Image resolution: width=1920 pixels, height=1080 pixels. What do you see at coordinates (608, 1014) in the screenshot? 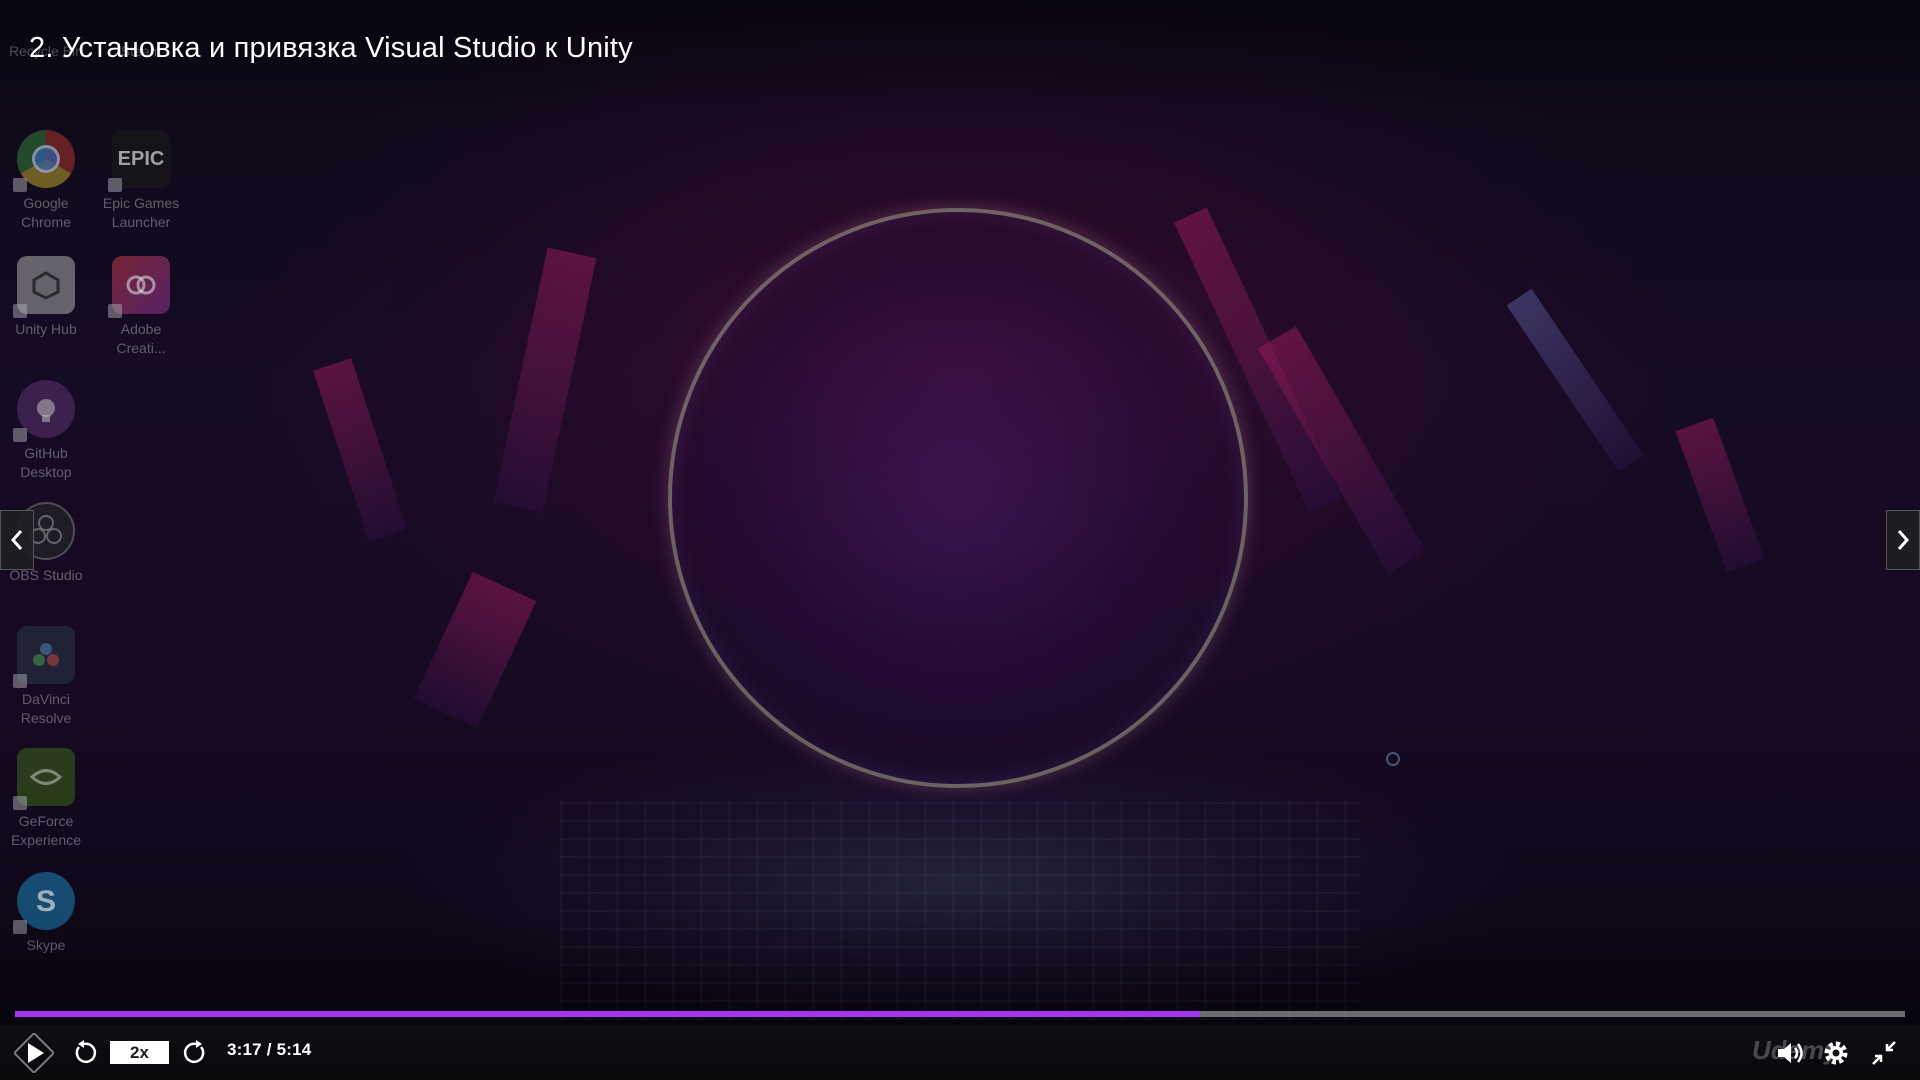
I see `progress-fill` at bounding box center [608, 1014].